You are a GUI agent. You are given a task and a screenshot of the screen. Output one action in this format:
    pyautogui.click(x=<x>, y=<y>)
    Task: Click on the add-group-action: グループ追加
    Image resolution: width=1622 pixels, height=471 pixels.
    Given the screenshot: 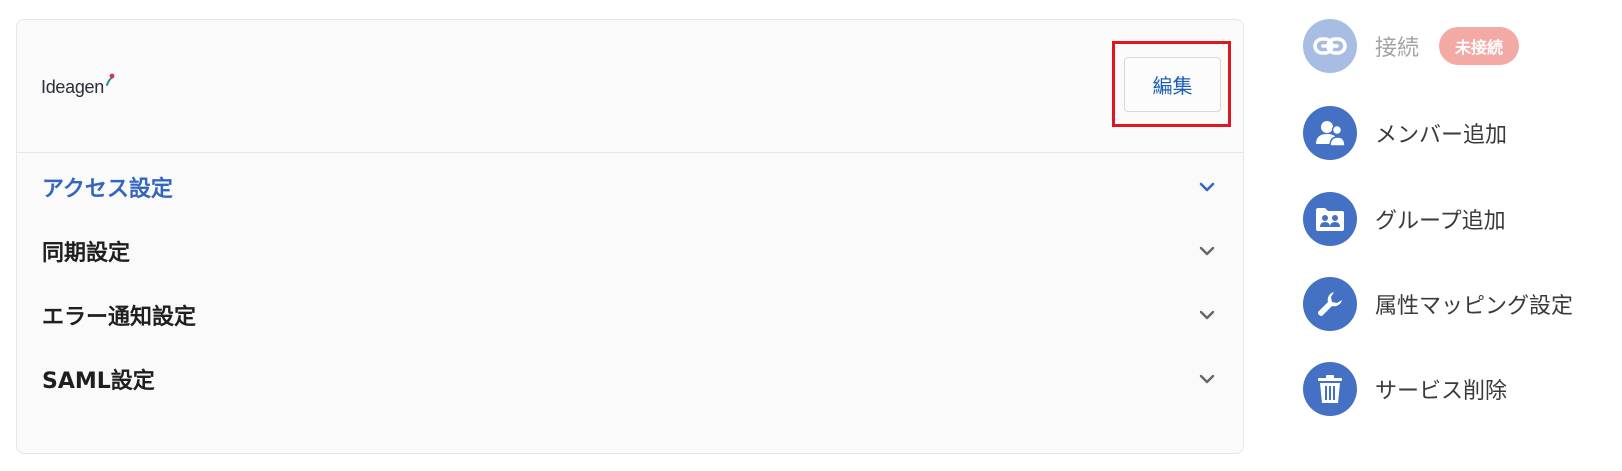 What is the action you would take?
    pyautogui.click(x=1404, y=219)
    